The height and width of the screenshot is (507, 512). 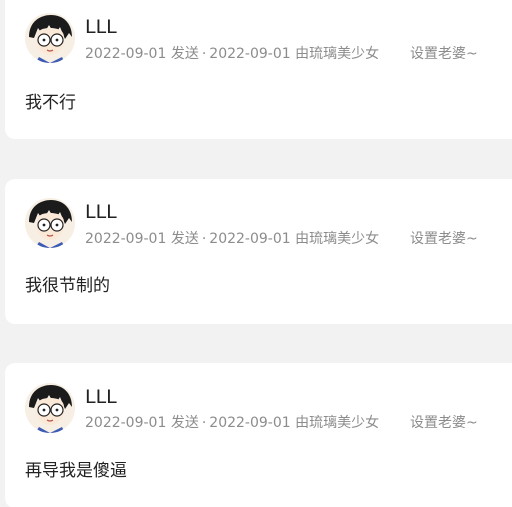 I want to click on post-content: 我很节制的, so click(x=67, y=286).